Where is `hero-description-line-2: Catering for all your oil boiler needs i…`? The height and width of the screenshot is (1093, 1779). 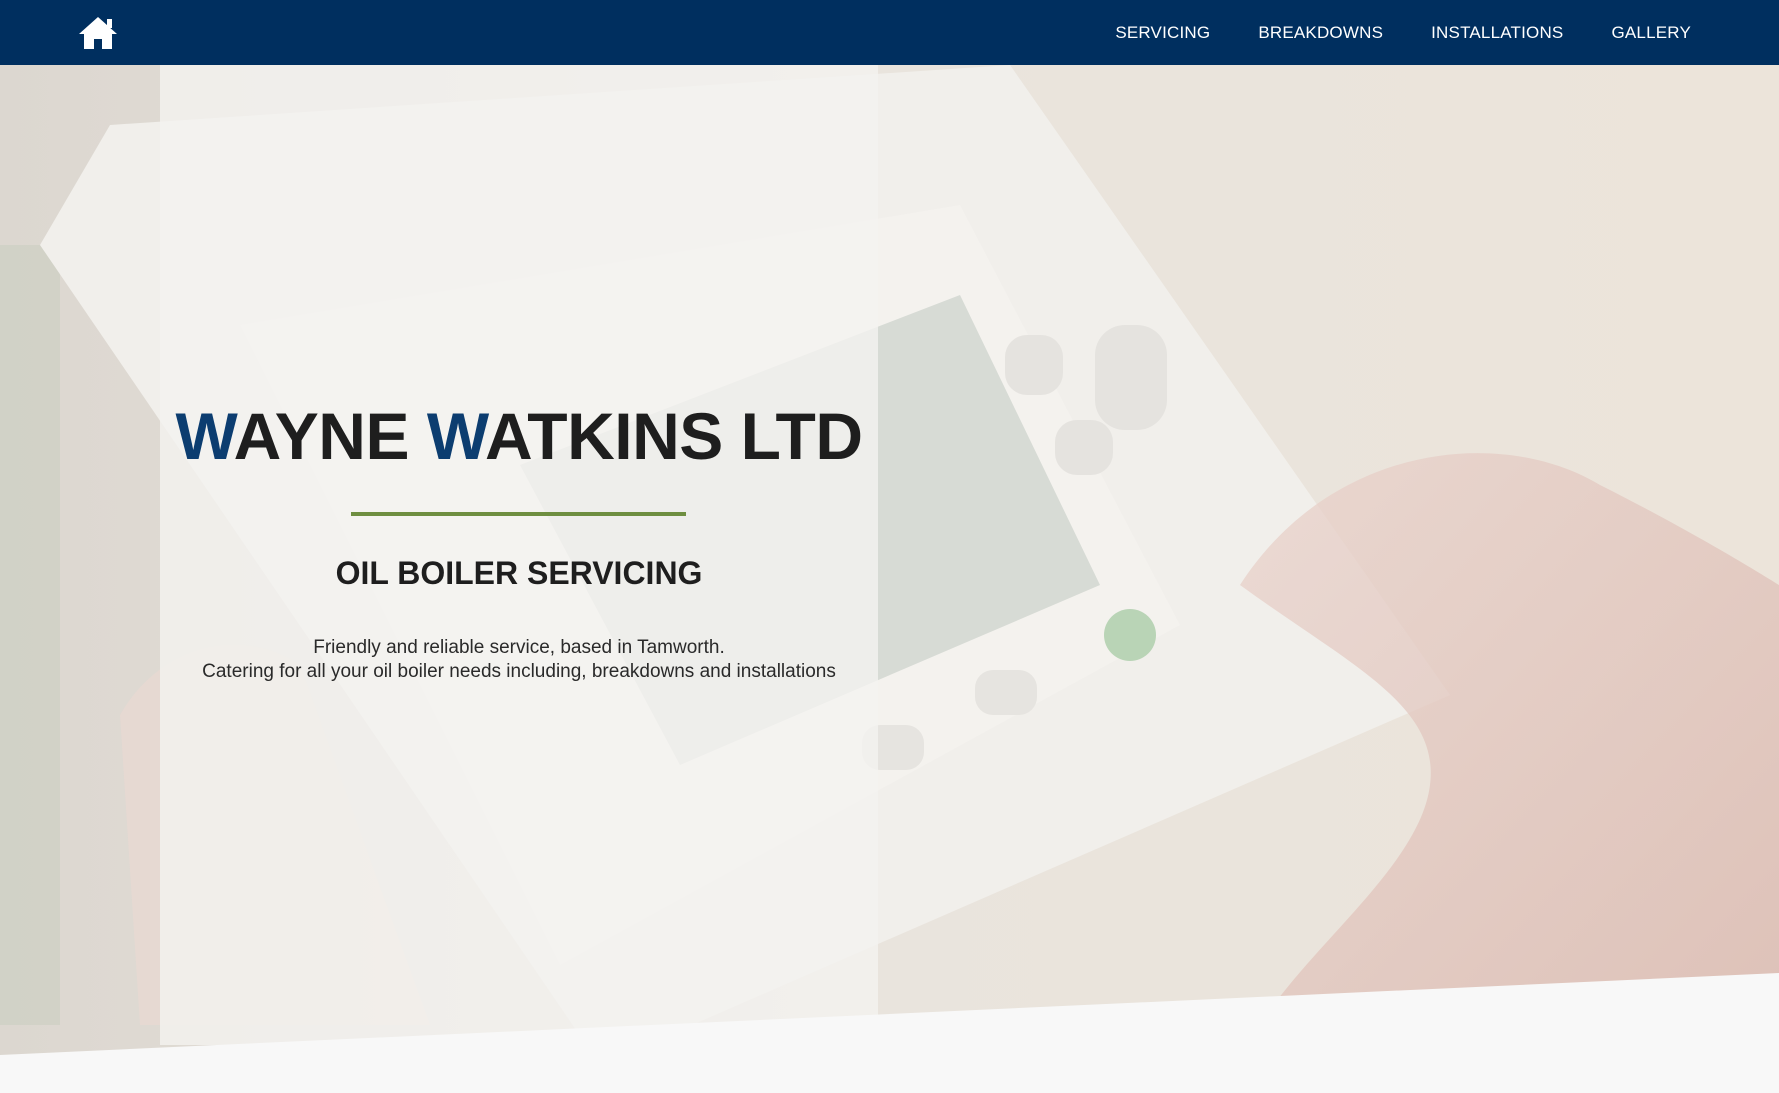
hero-description-line-2: Catering for all your oil boiler needs i… is located at coordinates (519, 671).